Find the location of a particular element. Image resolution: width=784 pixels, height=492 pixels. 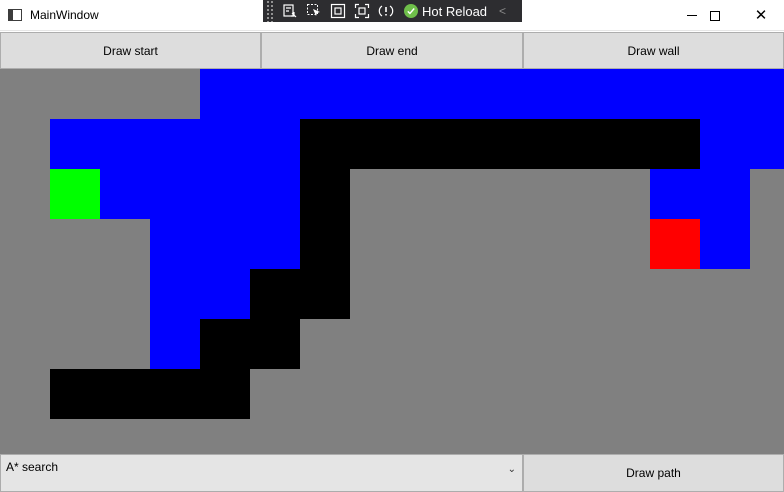

close-icon: ✕ is located at coordinates (761, 15).